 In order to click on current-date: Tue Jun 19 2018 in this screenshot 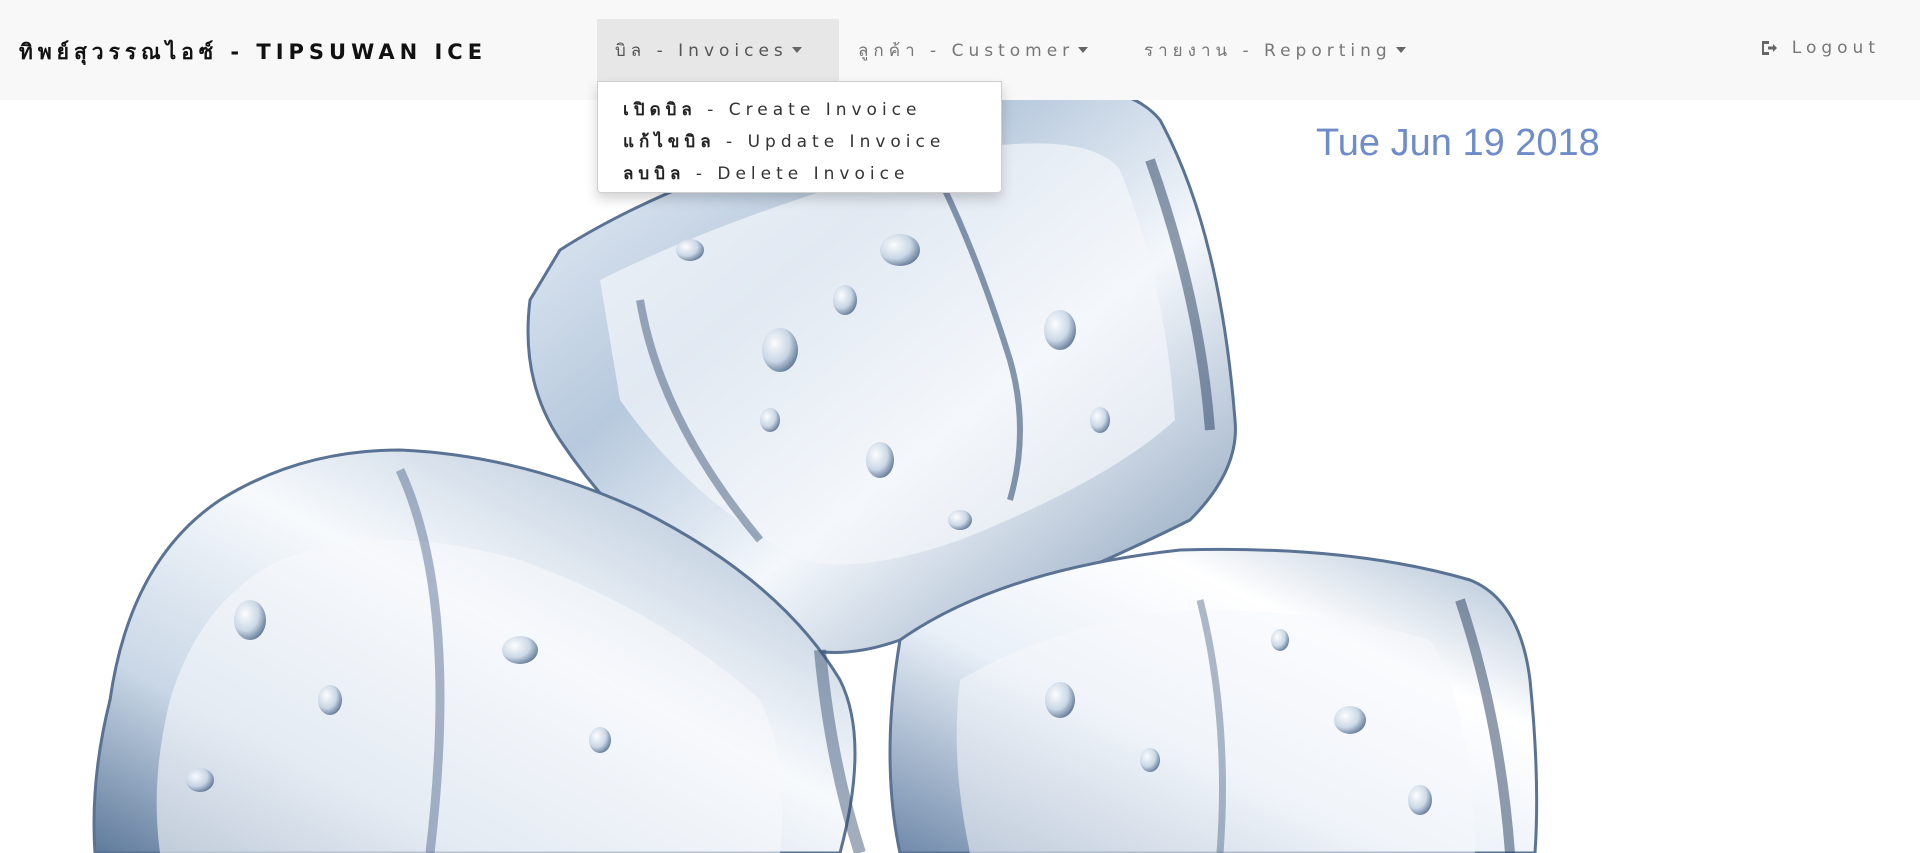, I will do `click(1458, 143)`.